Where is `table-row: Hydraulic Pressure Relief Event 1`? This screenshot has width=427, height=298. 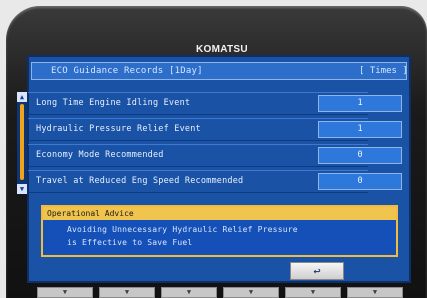 table-row: Hydraulic Pressure Relief Event 1 is located at coordinates (215, 129).